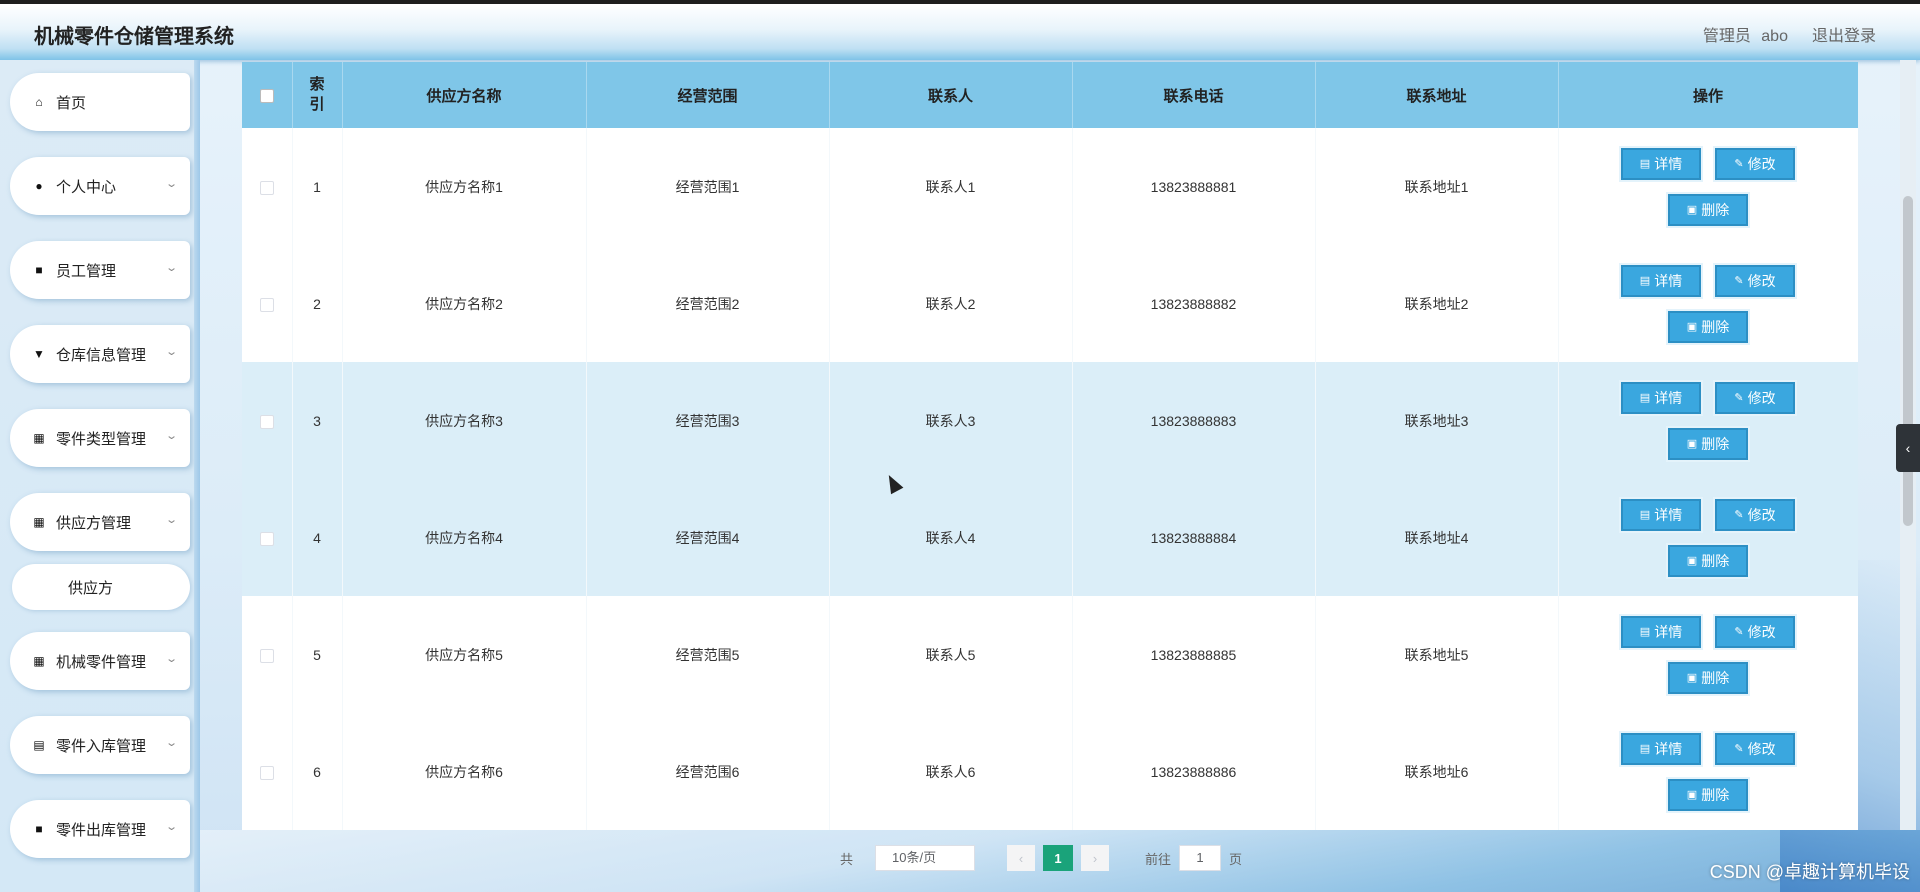 This screenshot has height=892, width=1920. I want to click on column-header-index: 索 引, so click(317, 95).